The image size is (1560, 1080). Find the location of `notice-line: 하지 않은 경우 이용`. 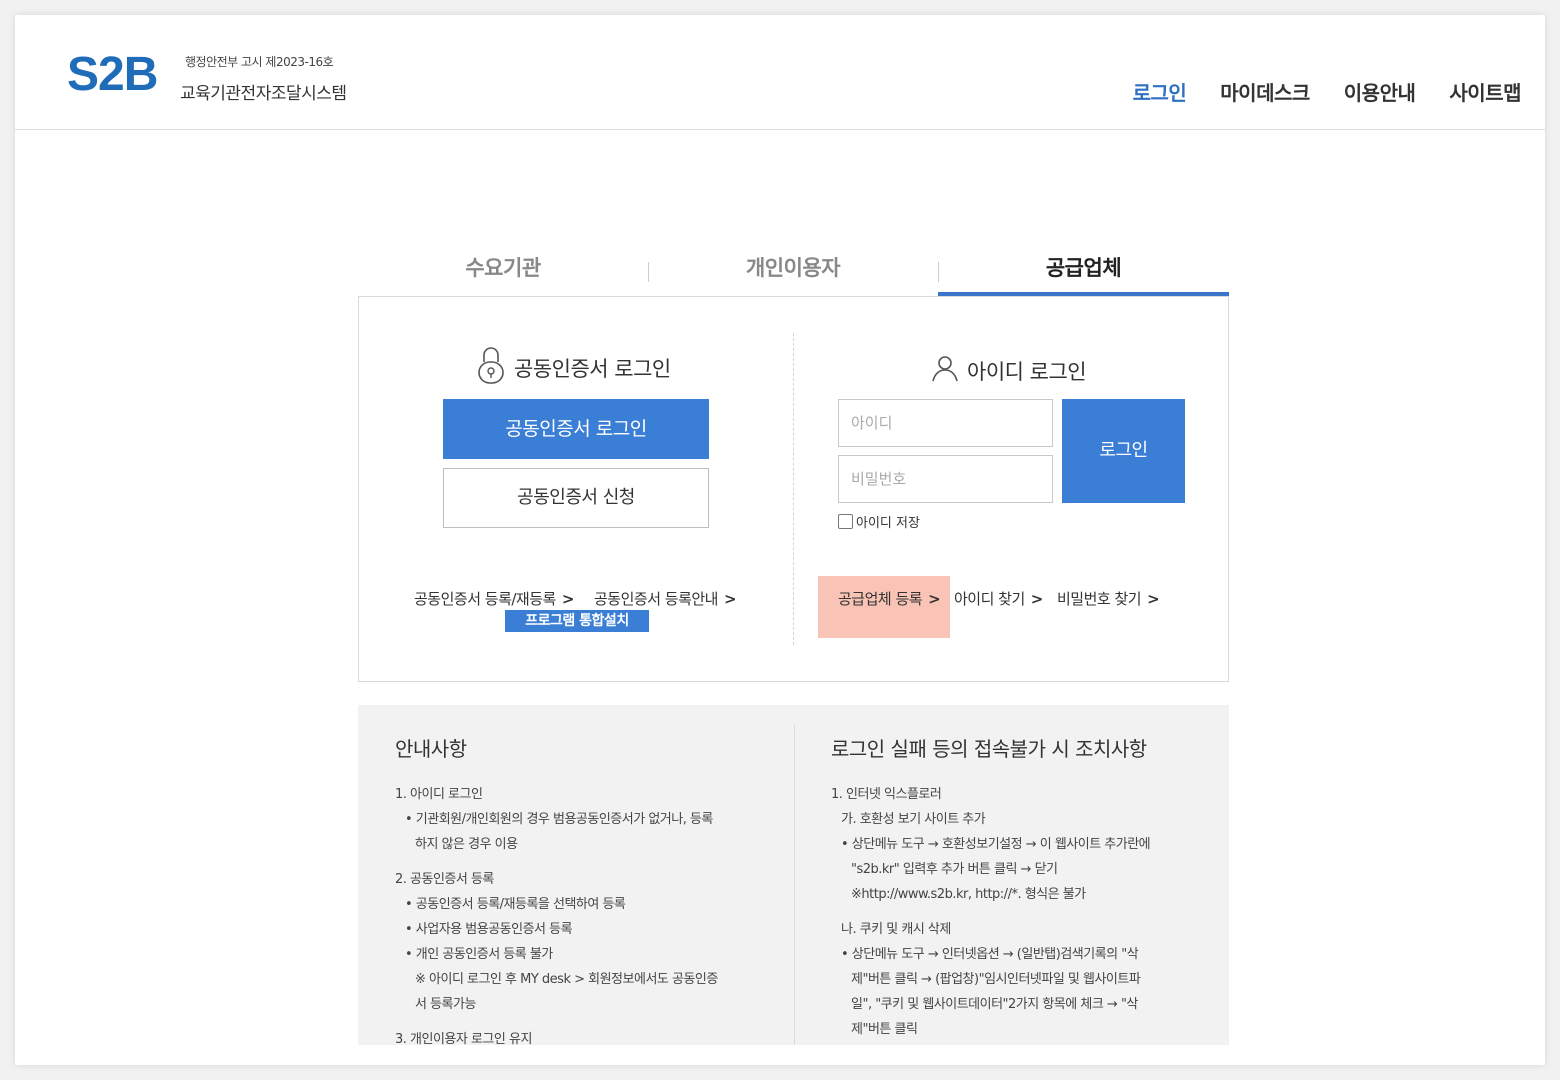

notice-line: 하지 않은 경우 이용 is located at coordinates (466, 844).